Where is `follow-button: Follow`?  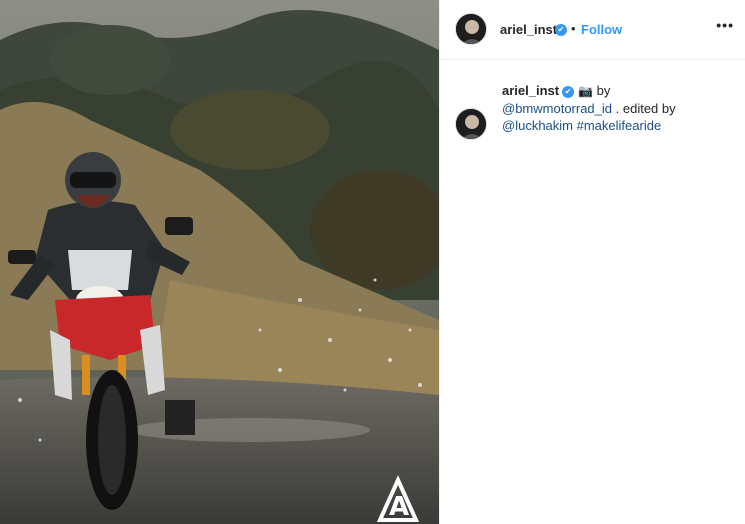
follow-button: Follow is located at coordinates (601, 29).